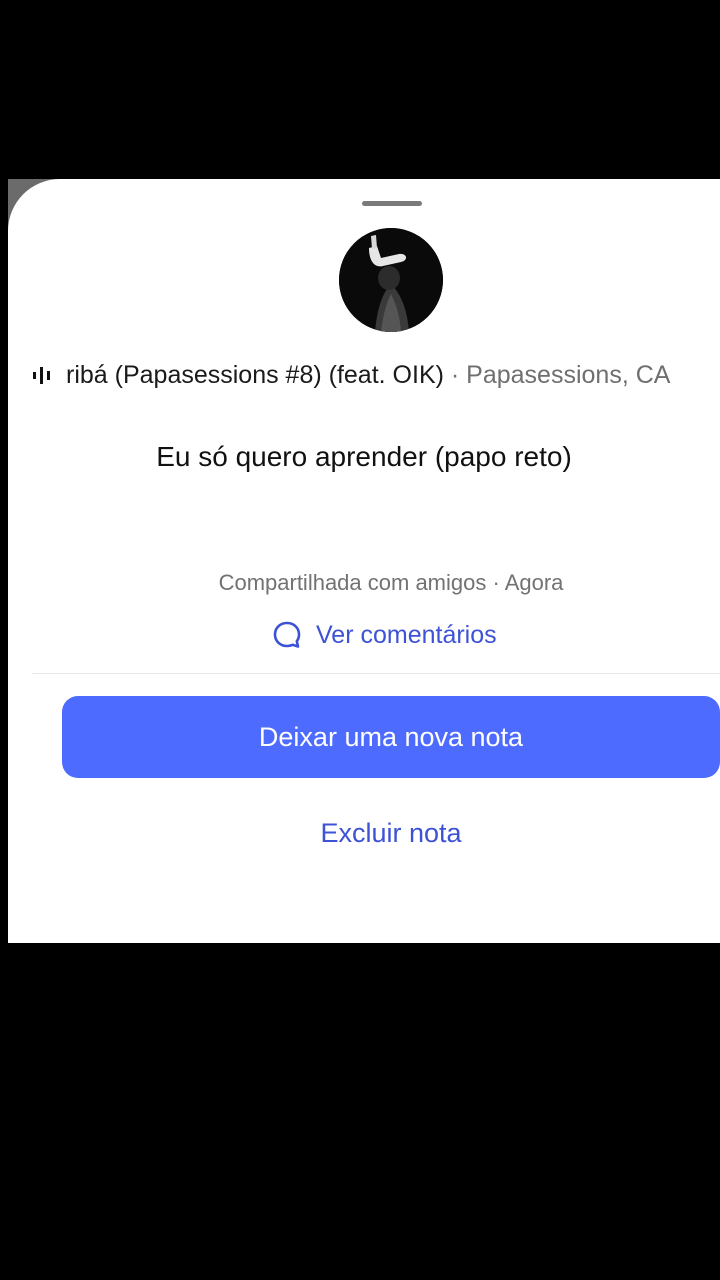  I want to click on note-text: Eu só quero aprender (papo reto), so click(364, 456).